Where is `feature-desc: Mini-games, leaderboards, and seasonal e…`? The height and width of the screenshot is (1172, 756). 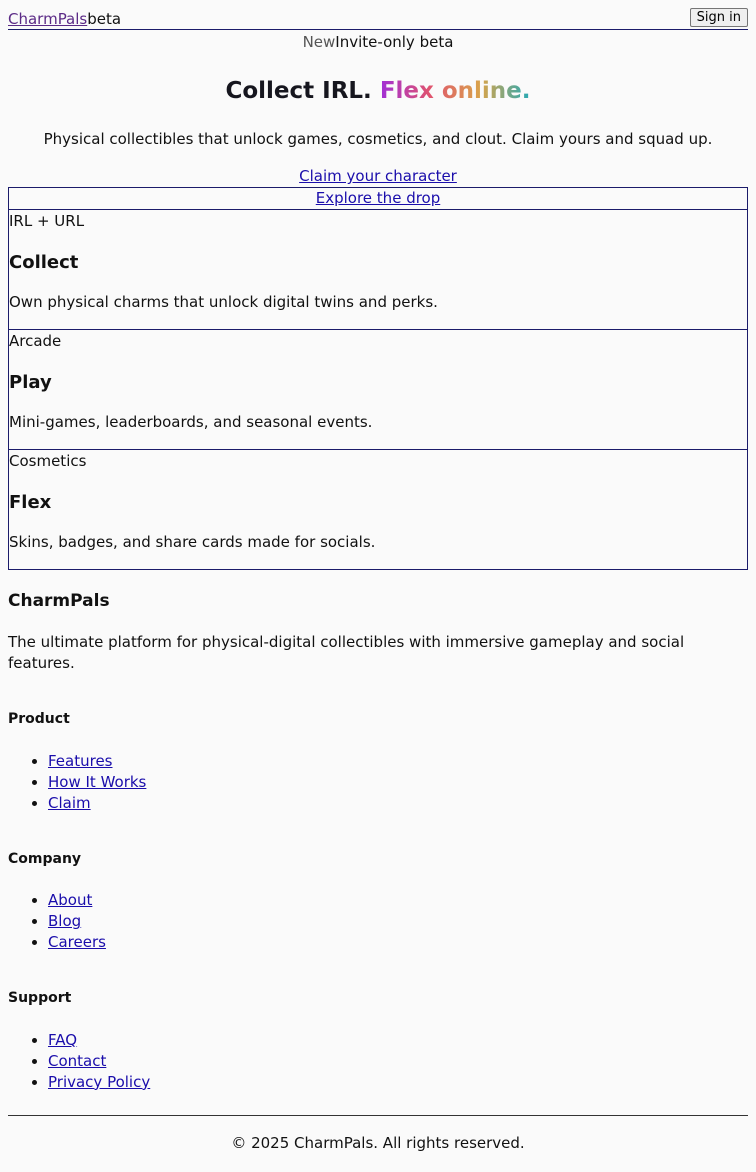
feature-desc: Mini-games, leaderboards, and seasonal e… is located at coordinates (191, 422).